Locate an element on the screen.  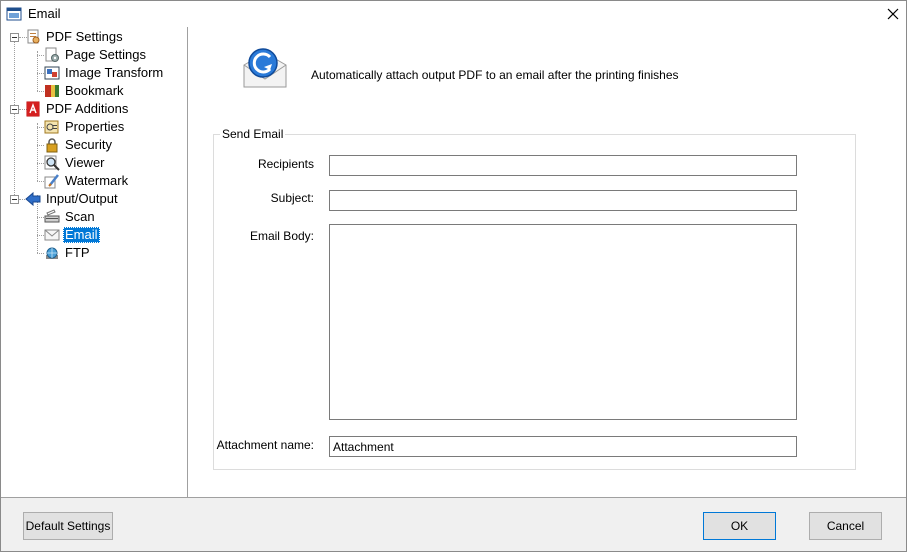
watermark-icon is located at coordinates (51, 181).